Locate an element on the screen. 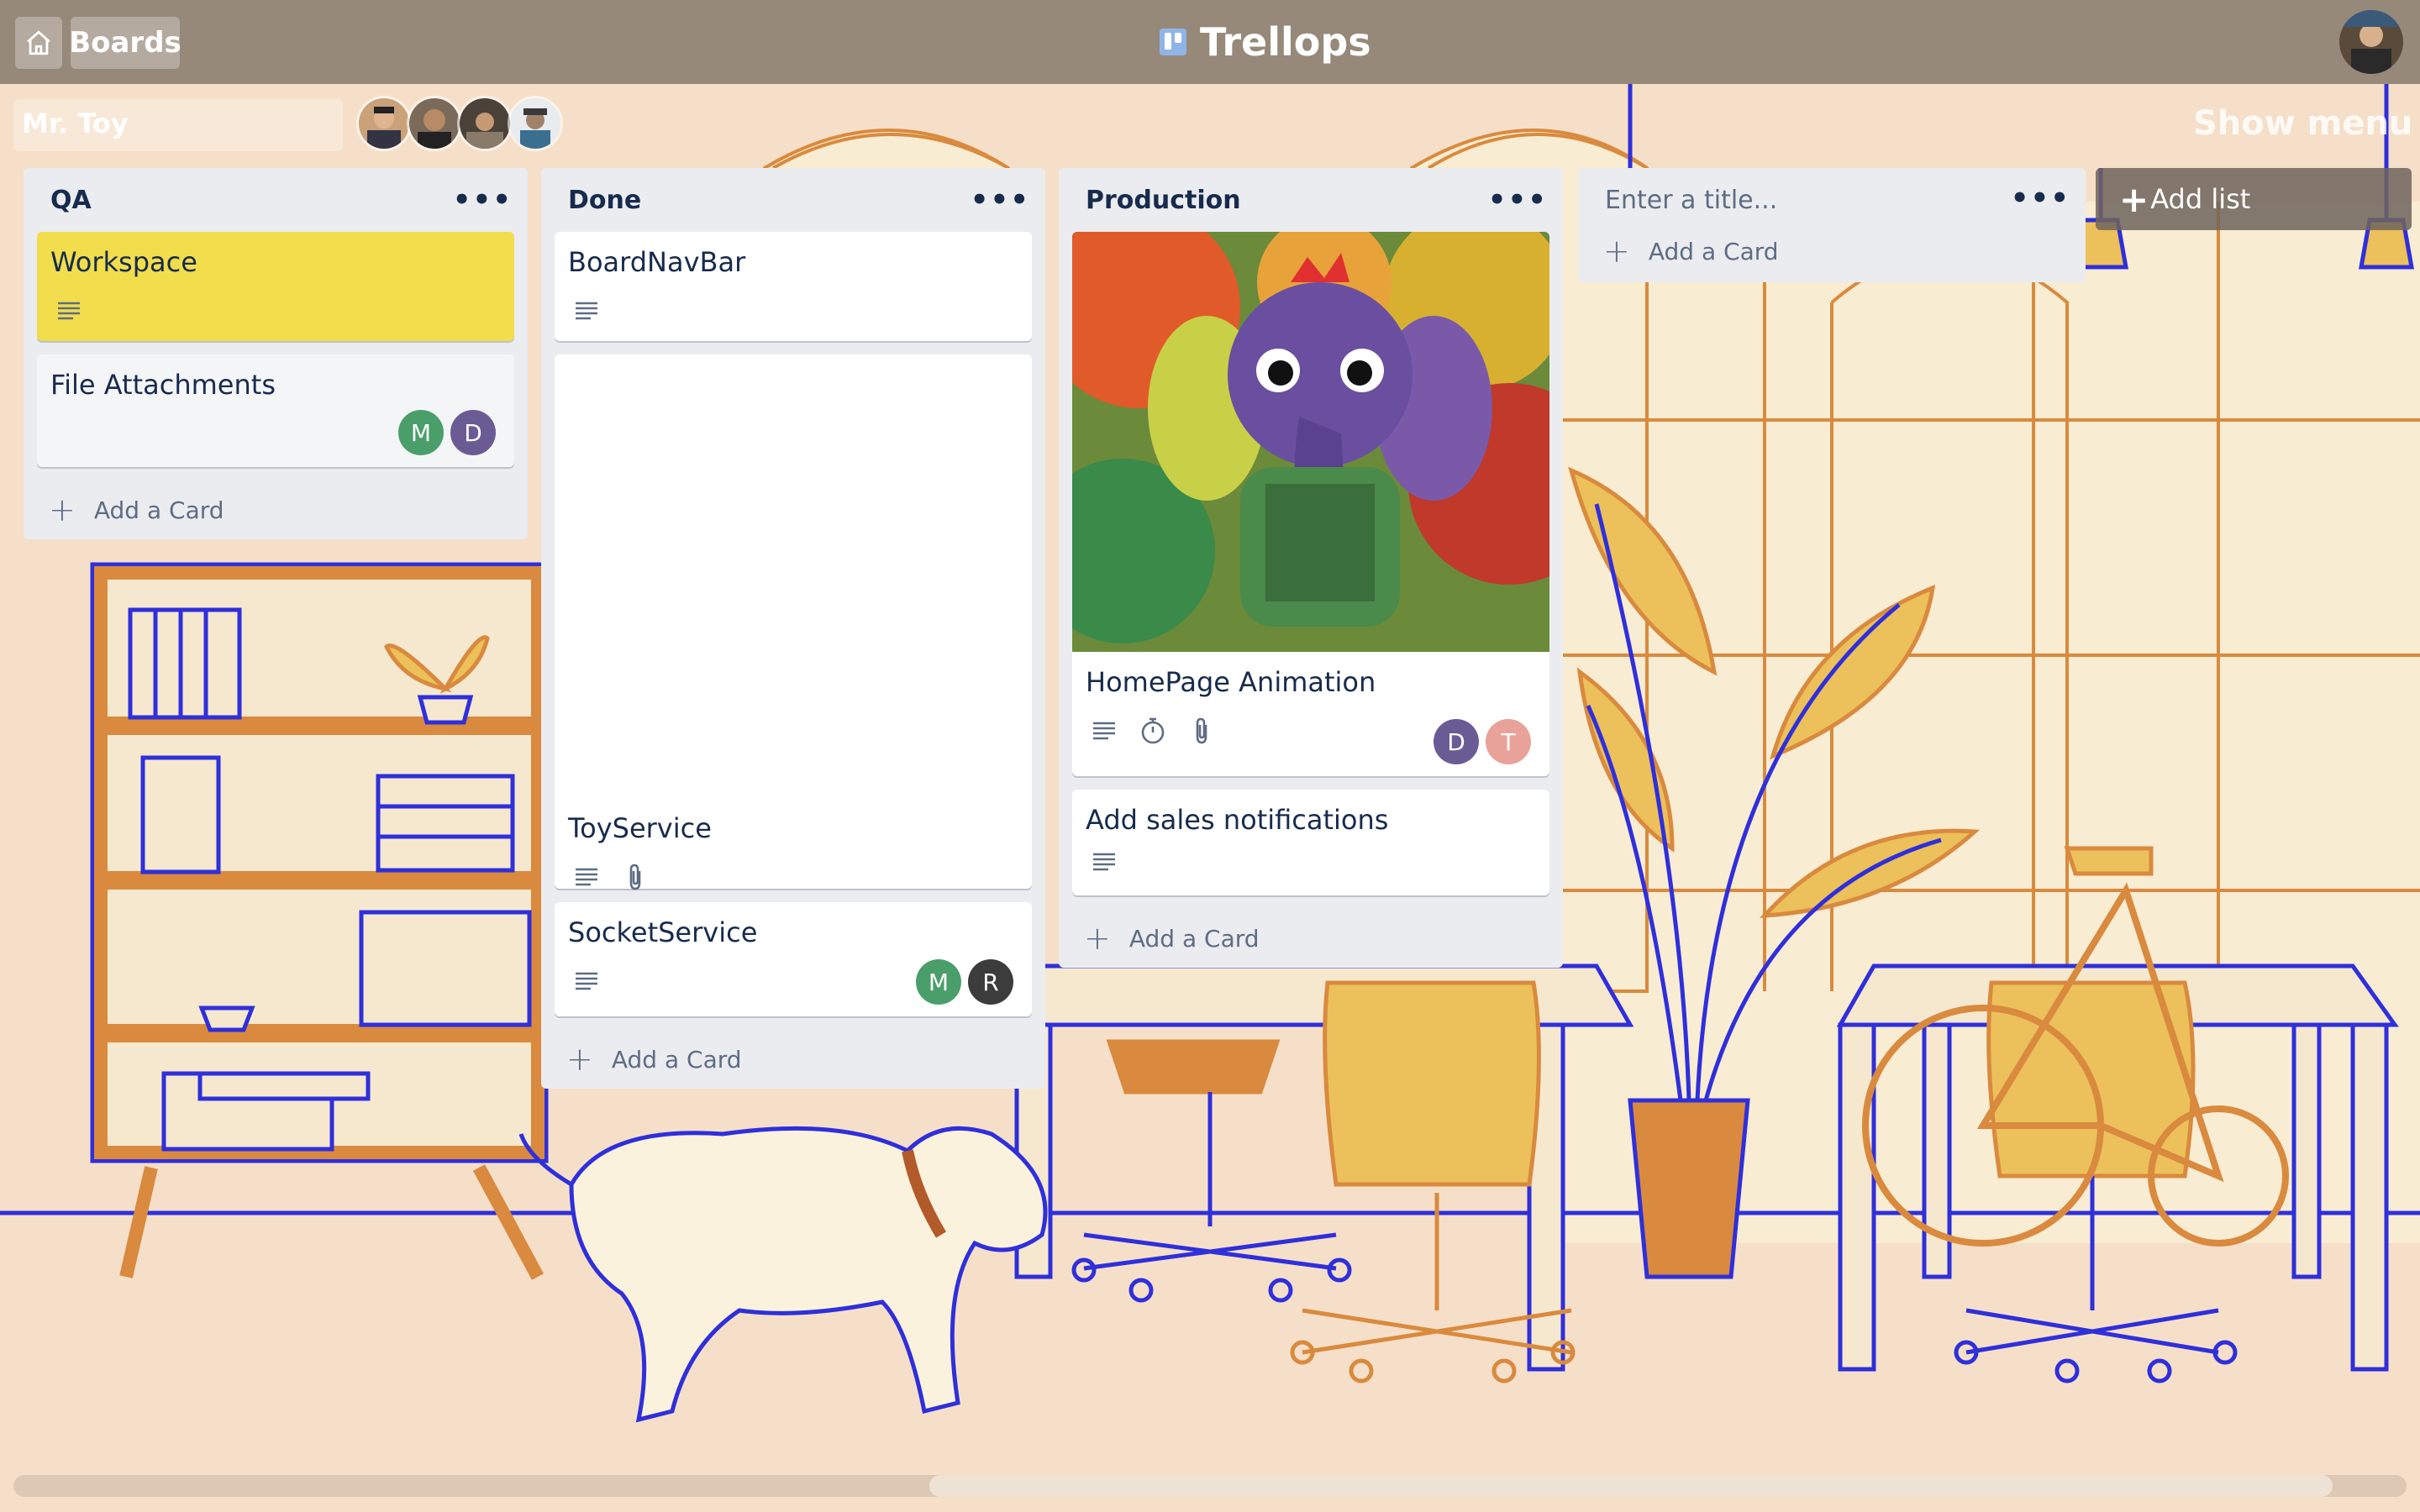  top-nav-bar: Boards Trellops is located at coordinates (1210, 42).